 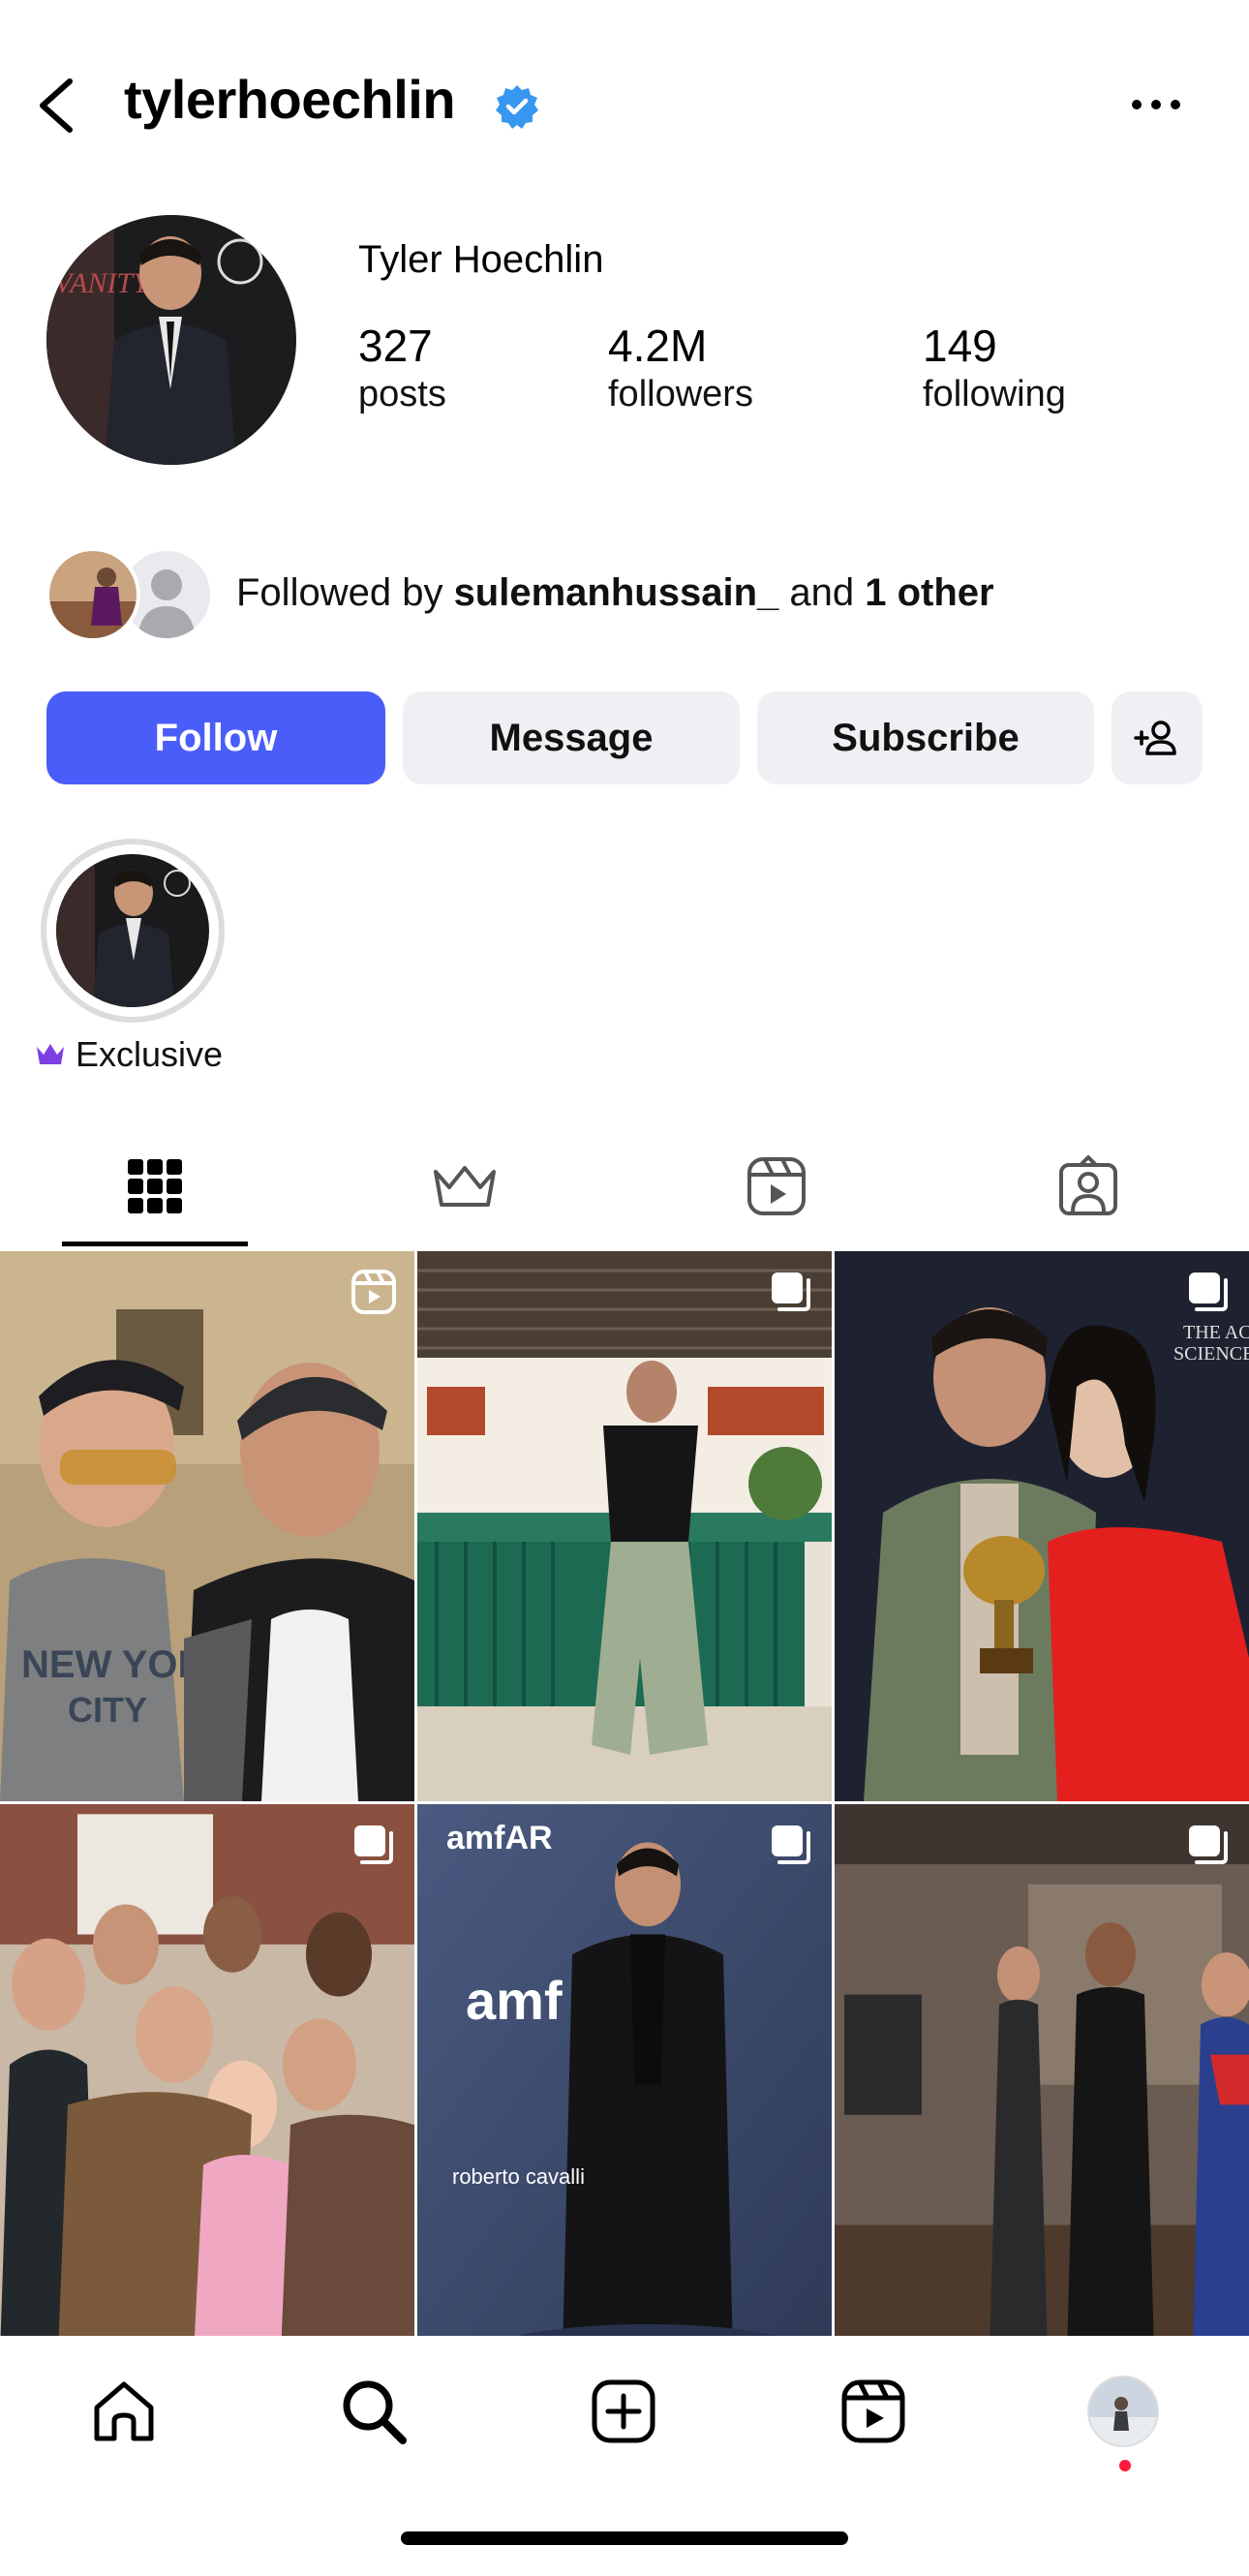 What do you see at coordinates (215, 737) in the screenshot?
I see `follow-button: Follow` at bounding box center [215, 737].